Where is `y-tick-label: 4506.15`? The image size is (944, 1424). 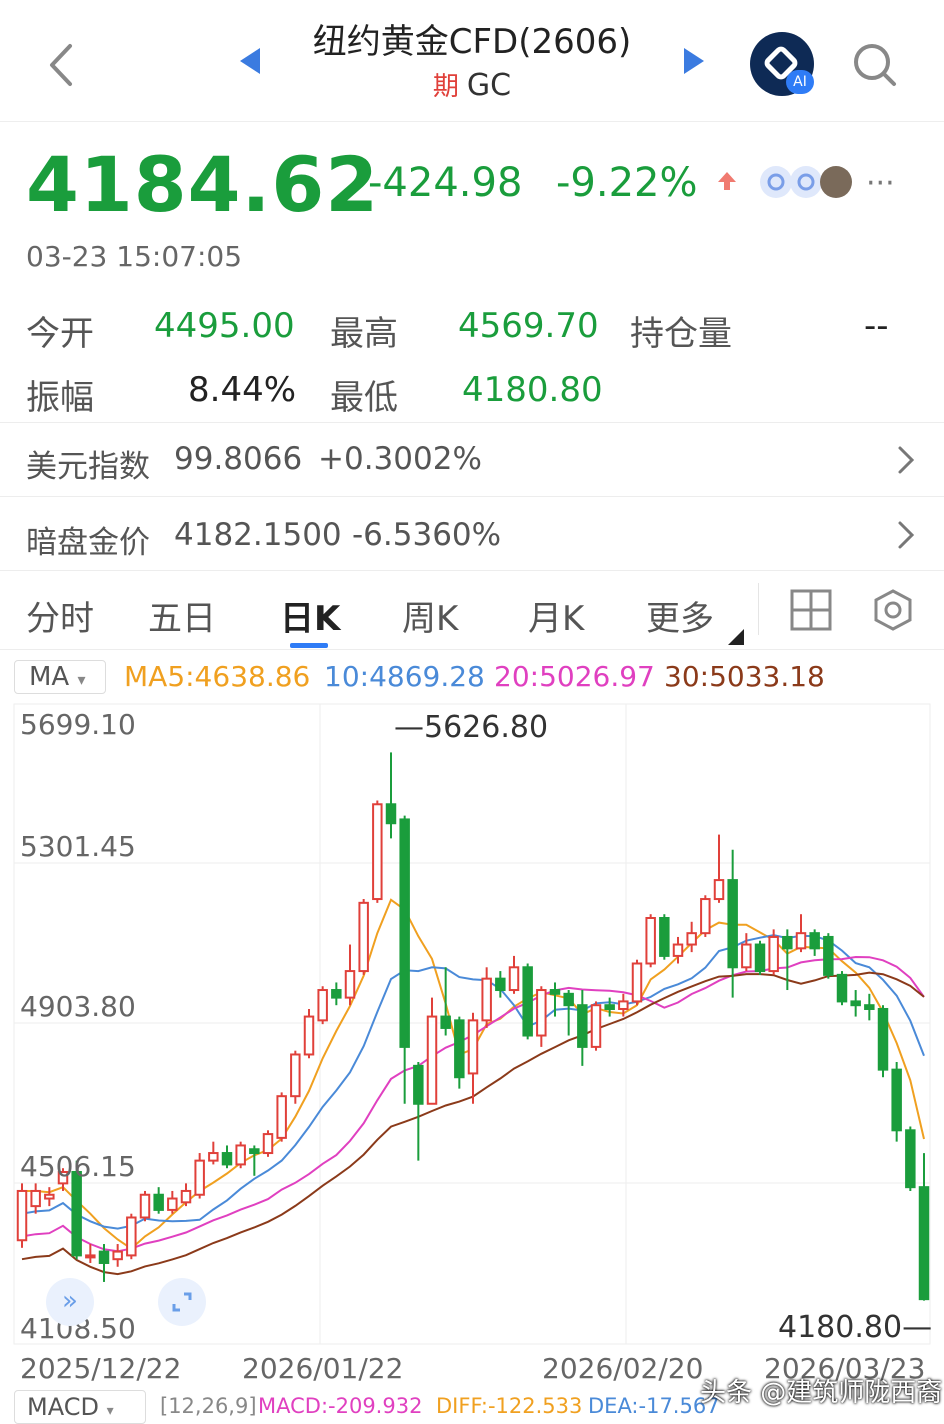 y-tick-label: 4506.15 is located at coordinates (78, 1166).